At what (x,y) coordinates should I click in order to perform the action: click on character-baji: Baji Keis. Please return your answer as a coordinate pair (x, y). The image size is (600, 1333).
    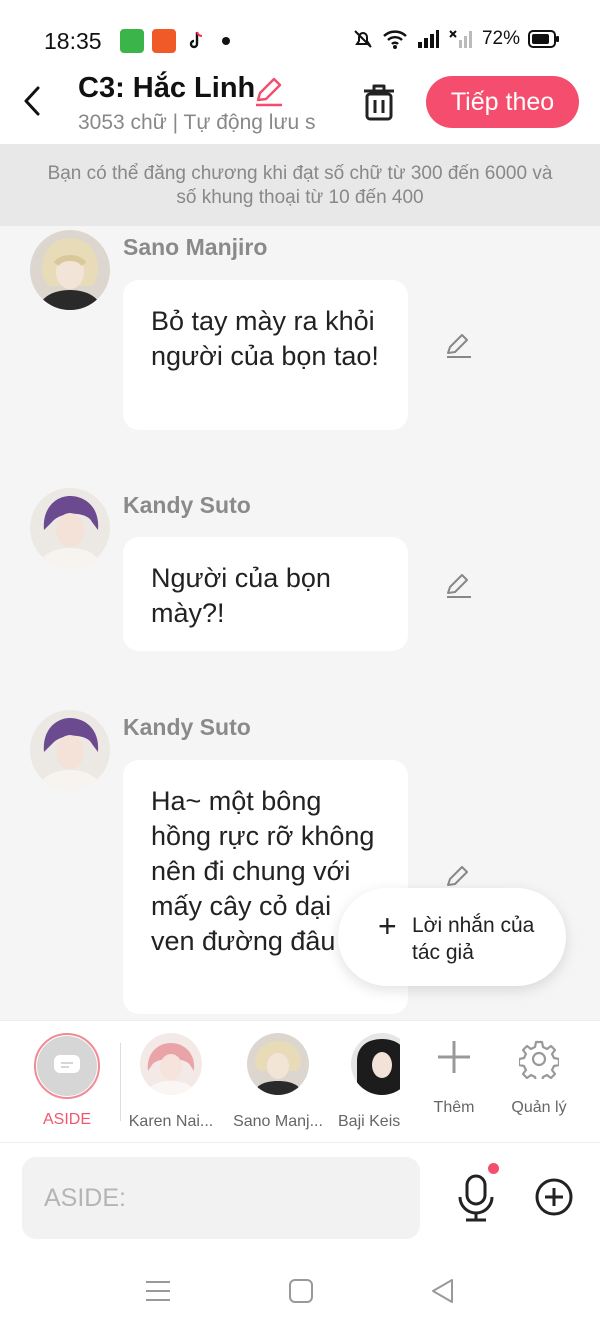
    Looking at the image, I should click on (369, 1082).